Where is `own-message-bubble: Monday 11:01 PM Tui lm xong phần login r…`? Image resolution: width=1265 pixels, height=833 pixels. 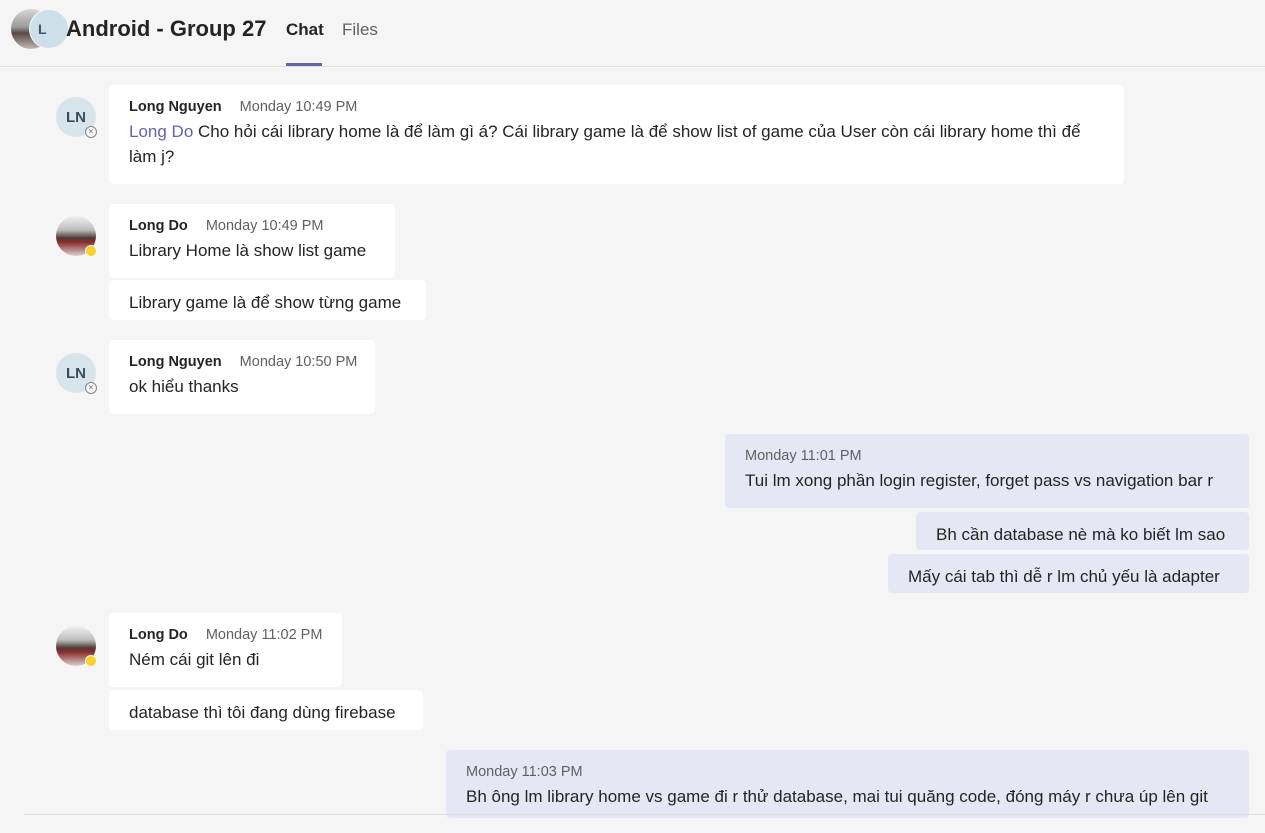
own-message-bubble: Monday 11:01 PM Tui lm xong phần login r… is located at coordinates (987, 471).